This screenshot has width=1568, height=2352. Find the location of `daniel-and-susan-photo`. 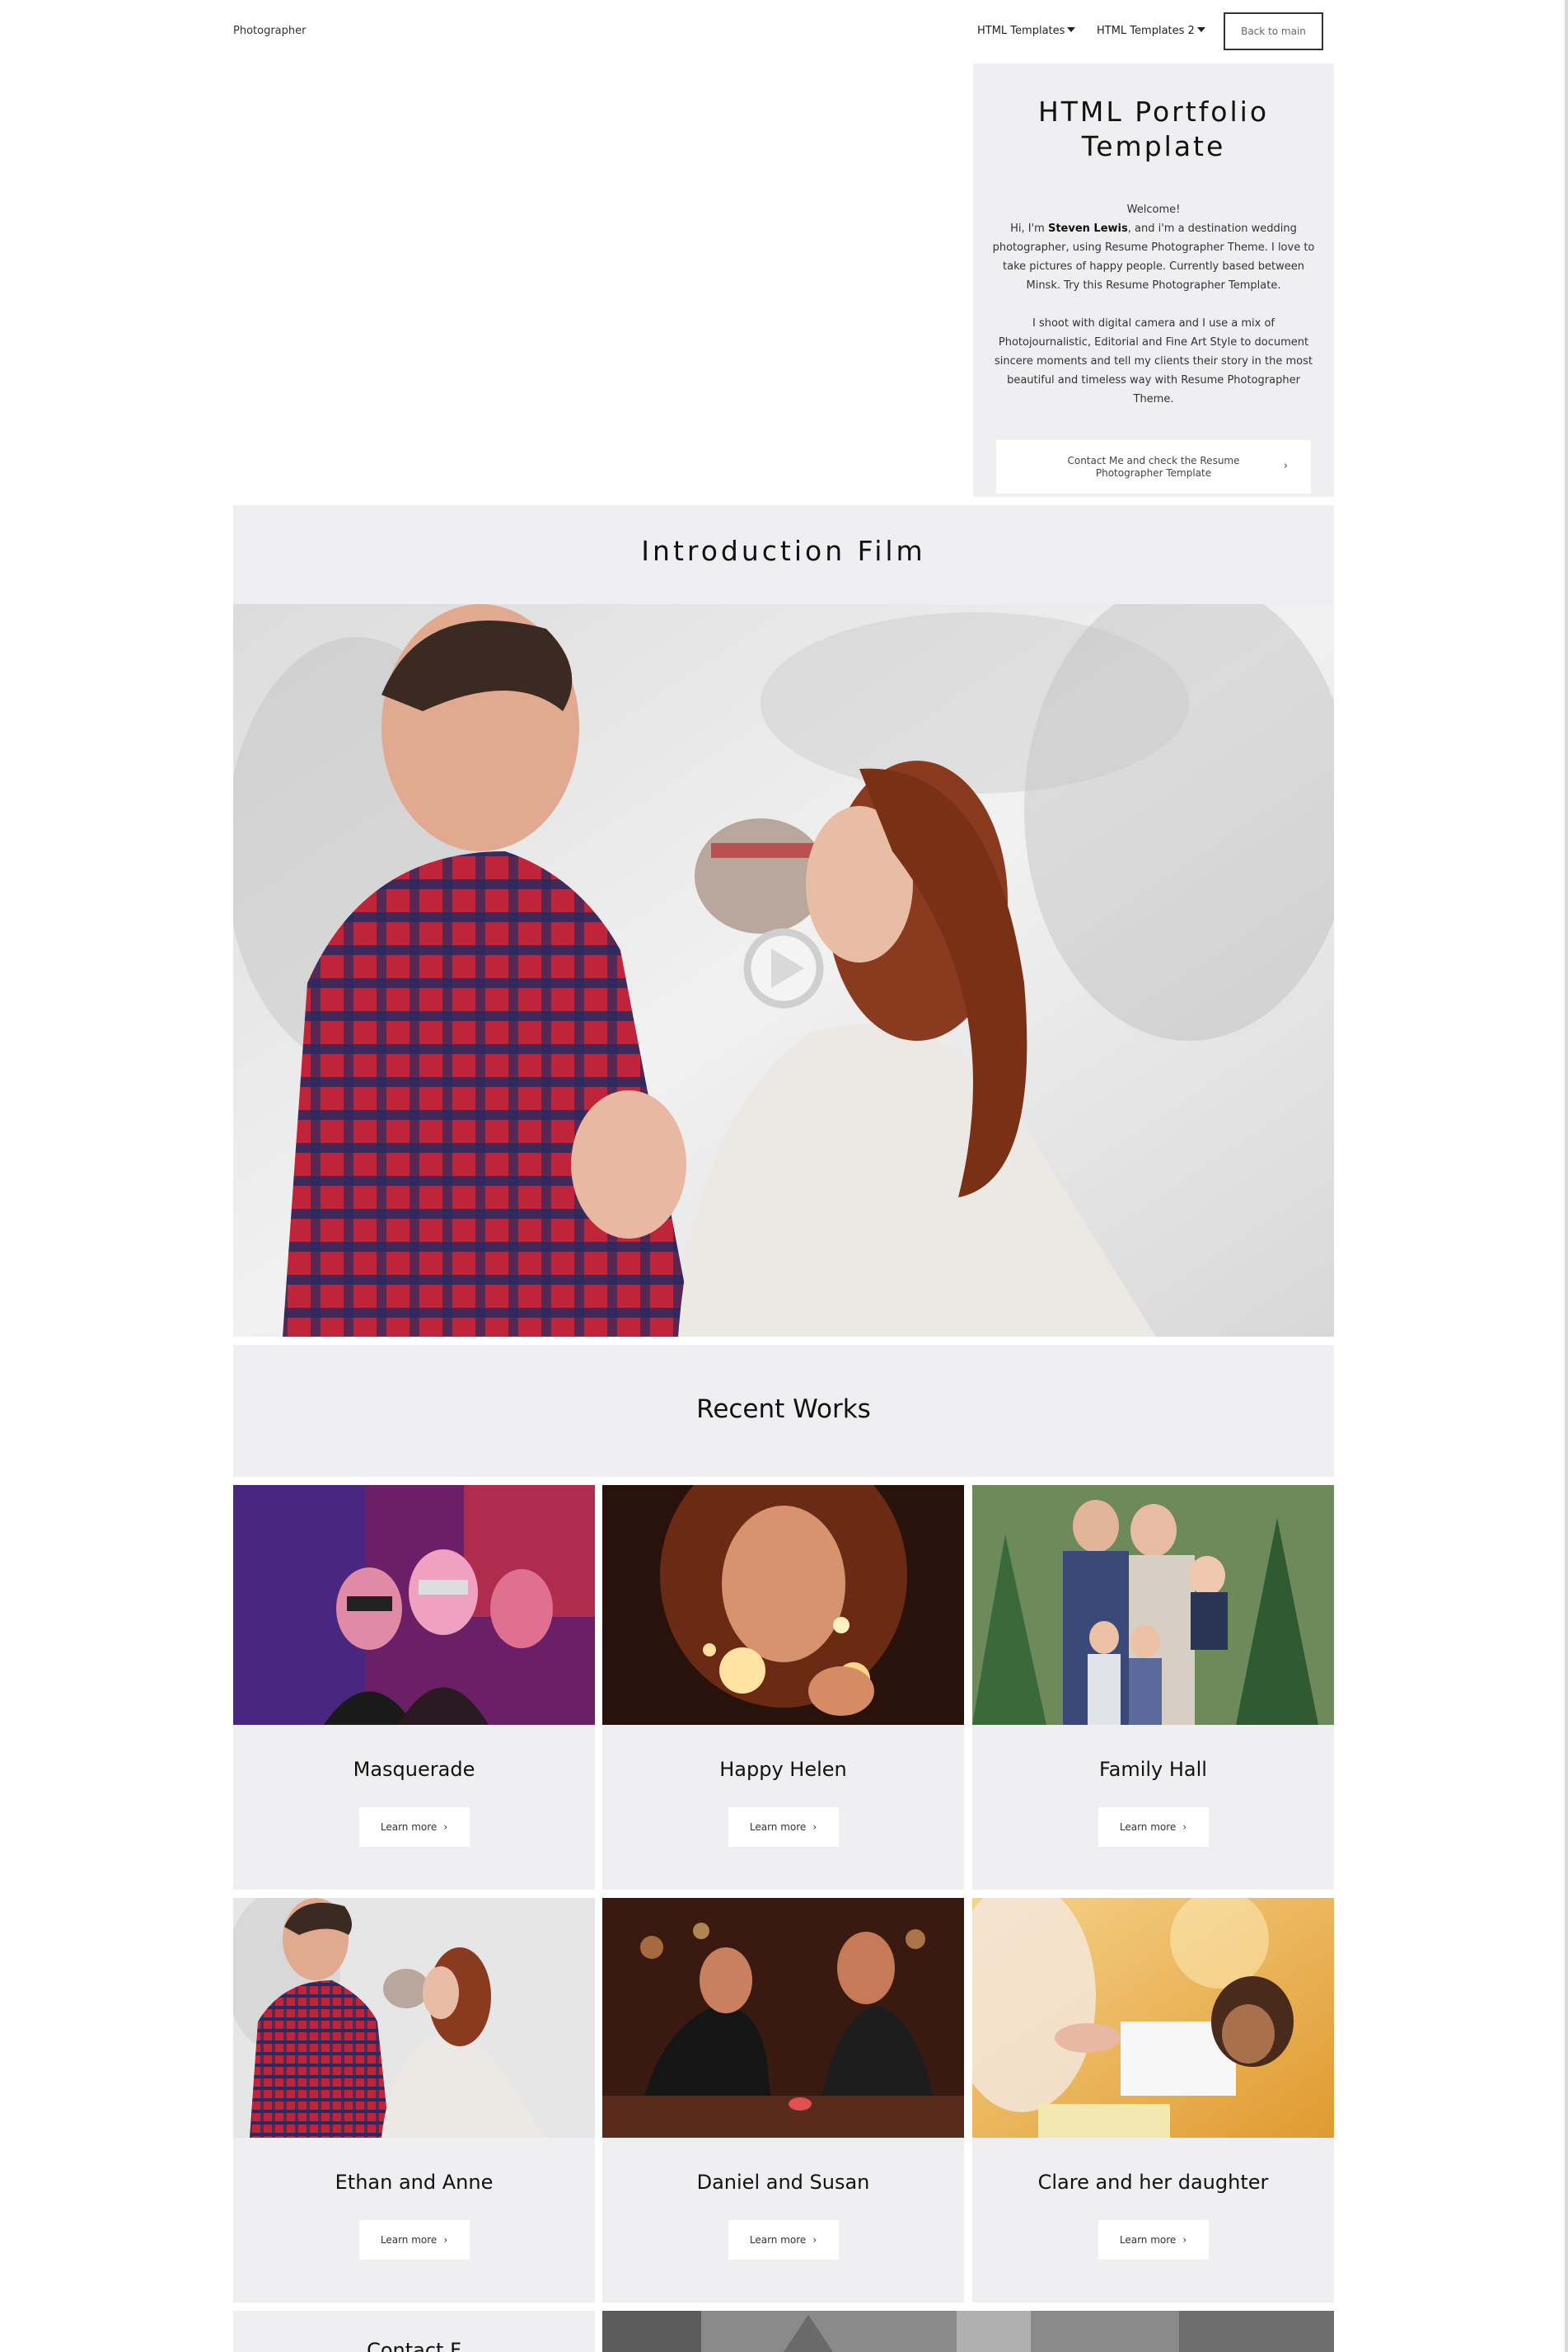

daniel-and-susan-photo is located at coordinates (783, 2018).